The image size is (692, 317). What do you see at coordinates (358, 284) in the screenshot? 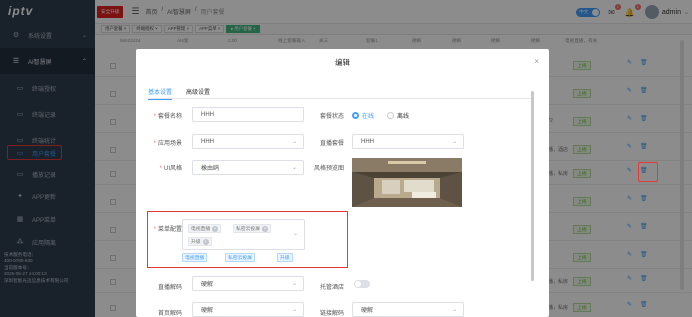
I see `switch-knob` at bounding box center [358, 284].